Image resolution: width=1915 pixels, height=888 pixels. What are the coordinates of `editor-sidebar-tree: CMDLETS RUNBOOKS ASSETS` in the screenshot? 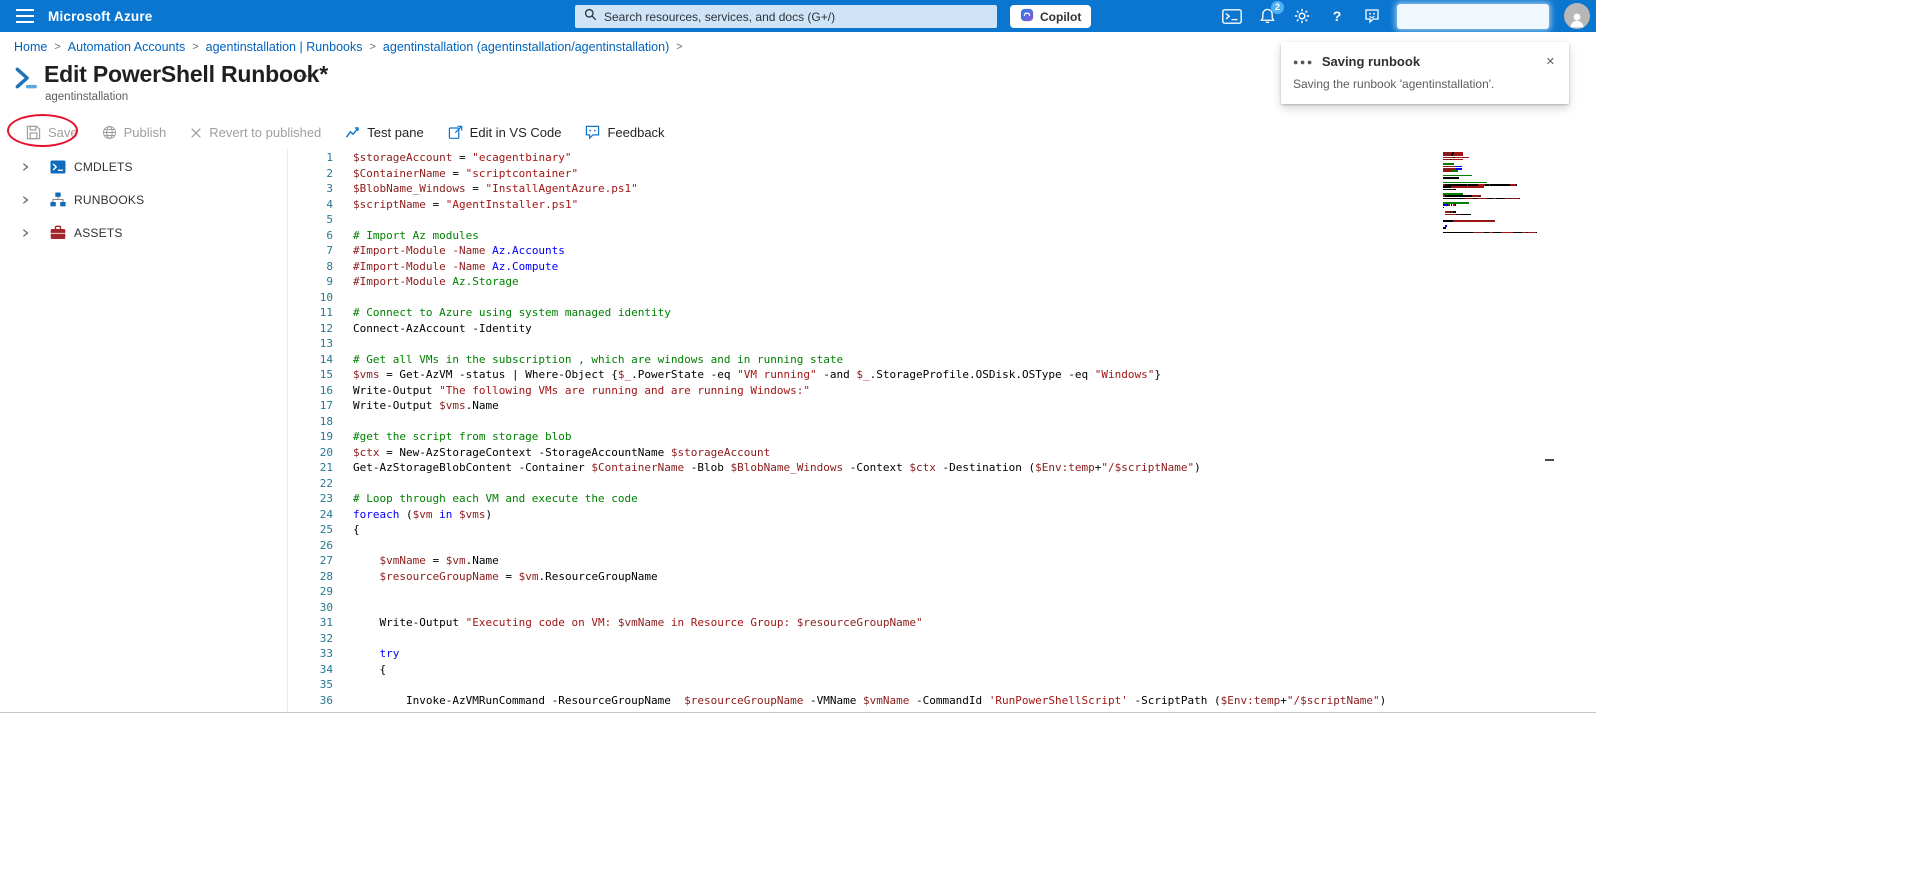 It's located at (143, 199).